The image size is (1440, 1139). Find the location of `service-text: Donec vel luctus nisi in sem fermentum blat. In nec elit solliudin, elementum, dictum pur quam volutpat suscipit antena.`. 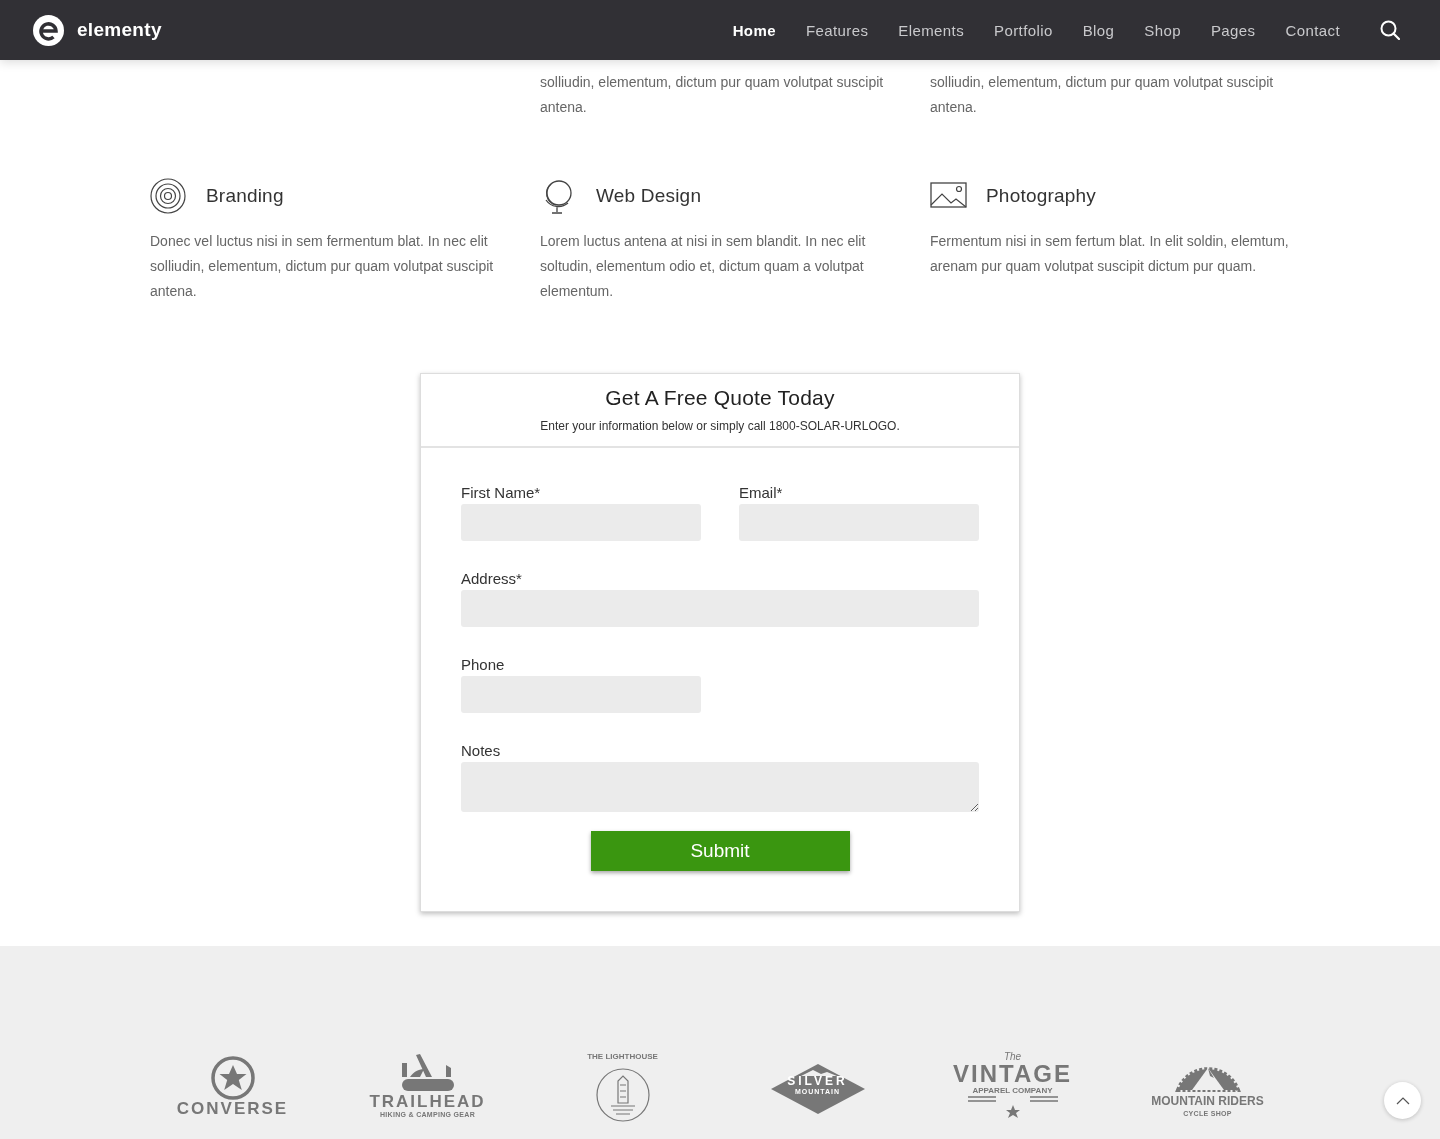

service-text: Donec vel luctus nisi in sem fermentum blat. In nec elit solliudin, elementum, dictum pur quam volutpat suscipit antena. is located at coordinates (322, 266).